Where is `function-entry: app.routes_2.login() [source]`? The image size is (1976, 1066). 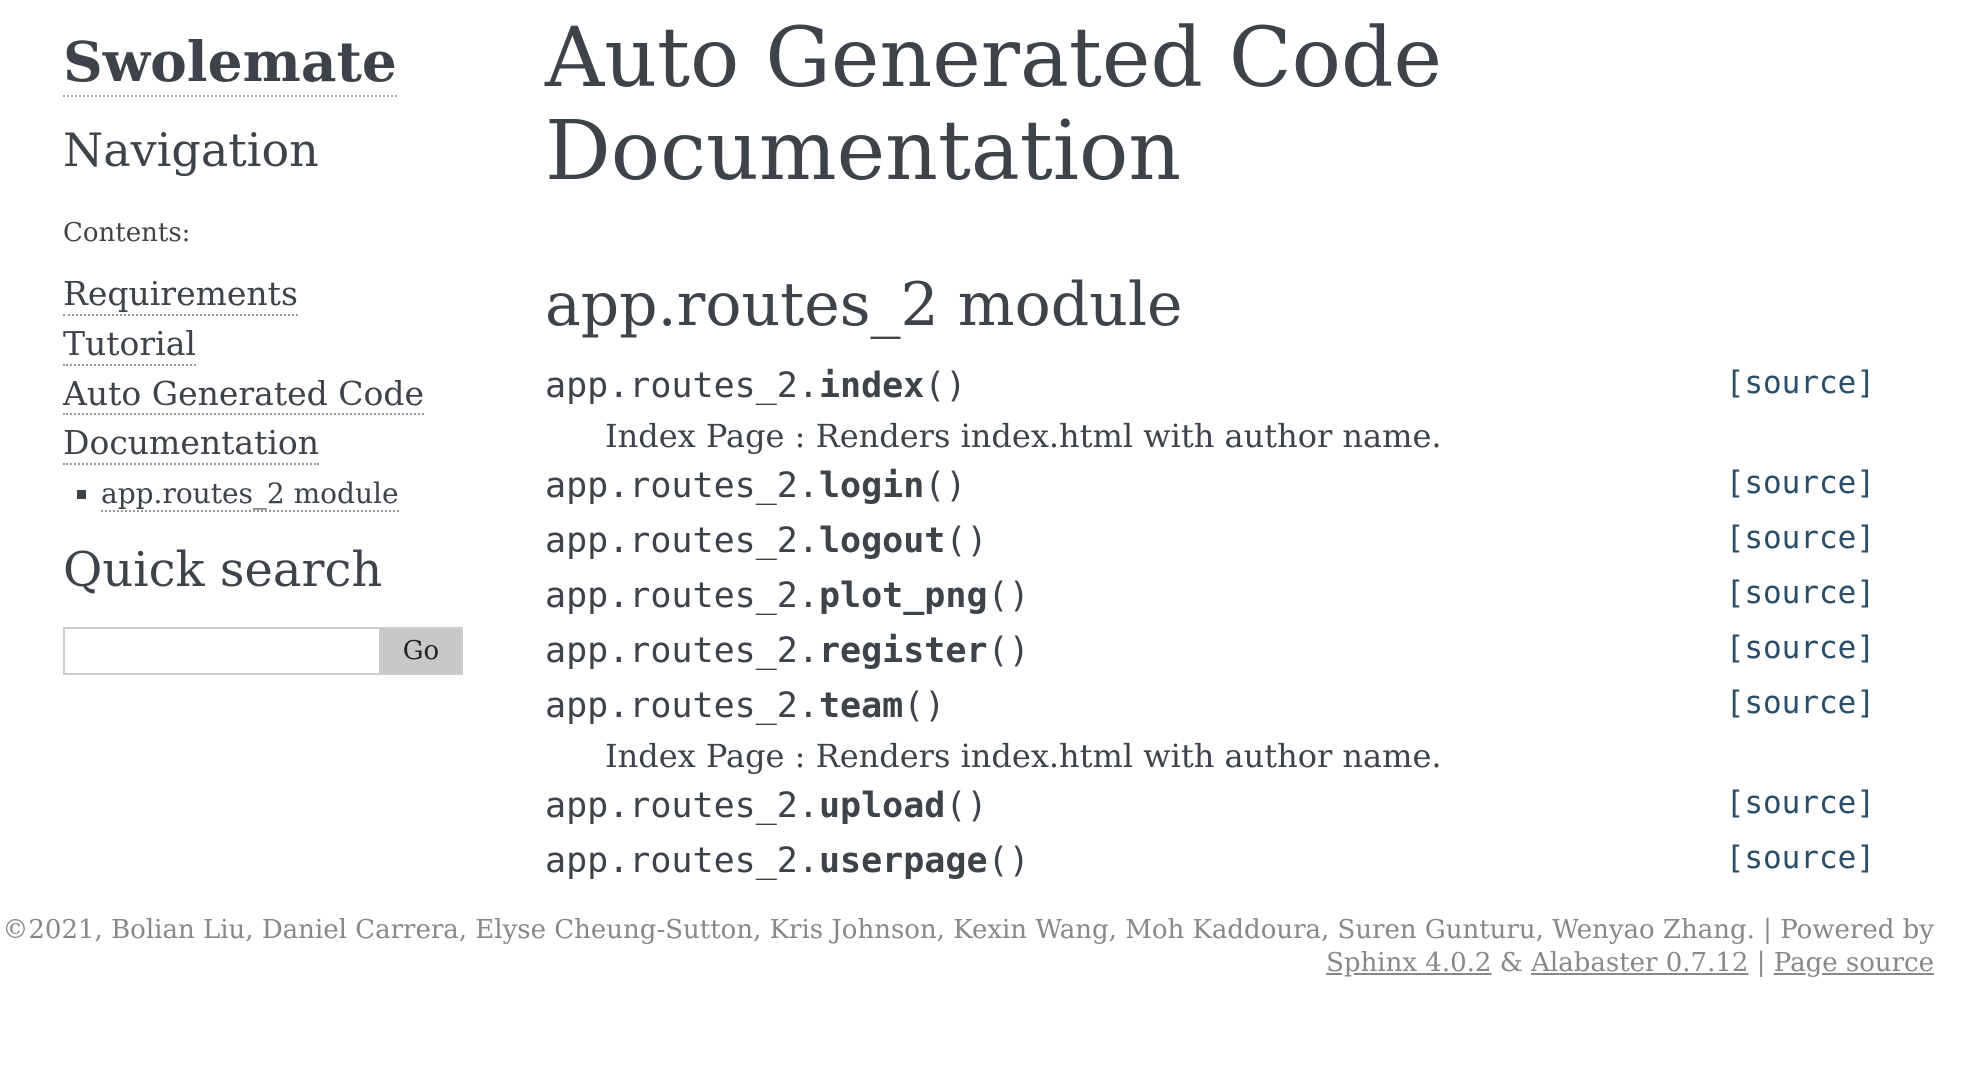 function-entry: app.routes_2.login() [source] is located at coordinates (1210, 486).